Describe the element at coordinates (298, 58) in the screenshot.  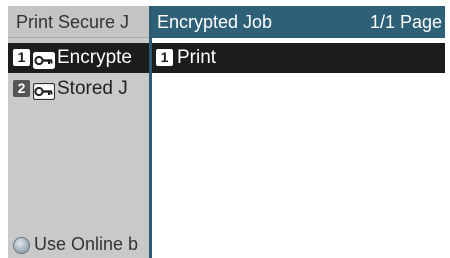
I see `menu-item-print: 1 Print` at that location.